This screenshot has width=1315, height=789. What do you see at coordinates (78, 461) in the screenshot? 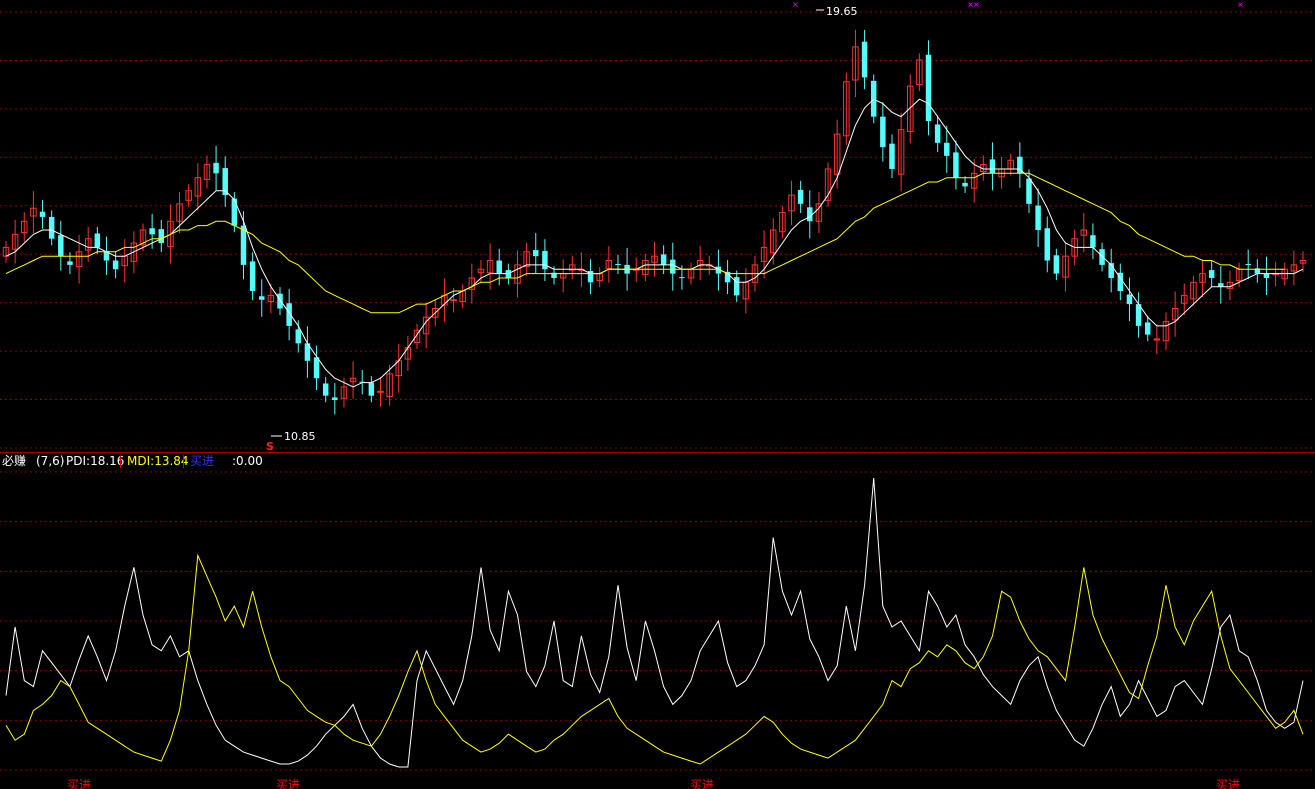
I see `pdi-label-text: PDI:` at bounding box center [78, 461].